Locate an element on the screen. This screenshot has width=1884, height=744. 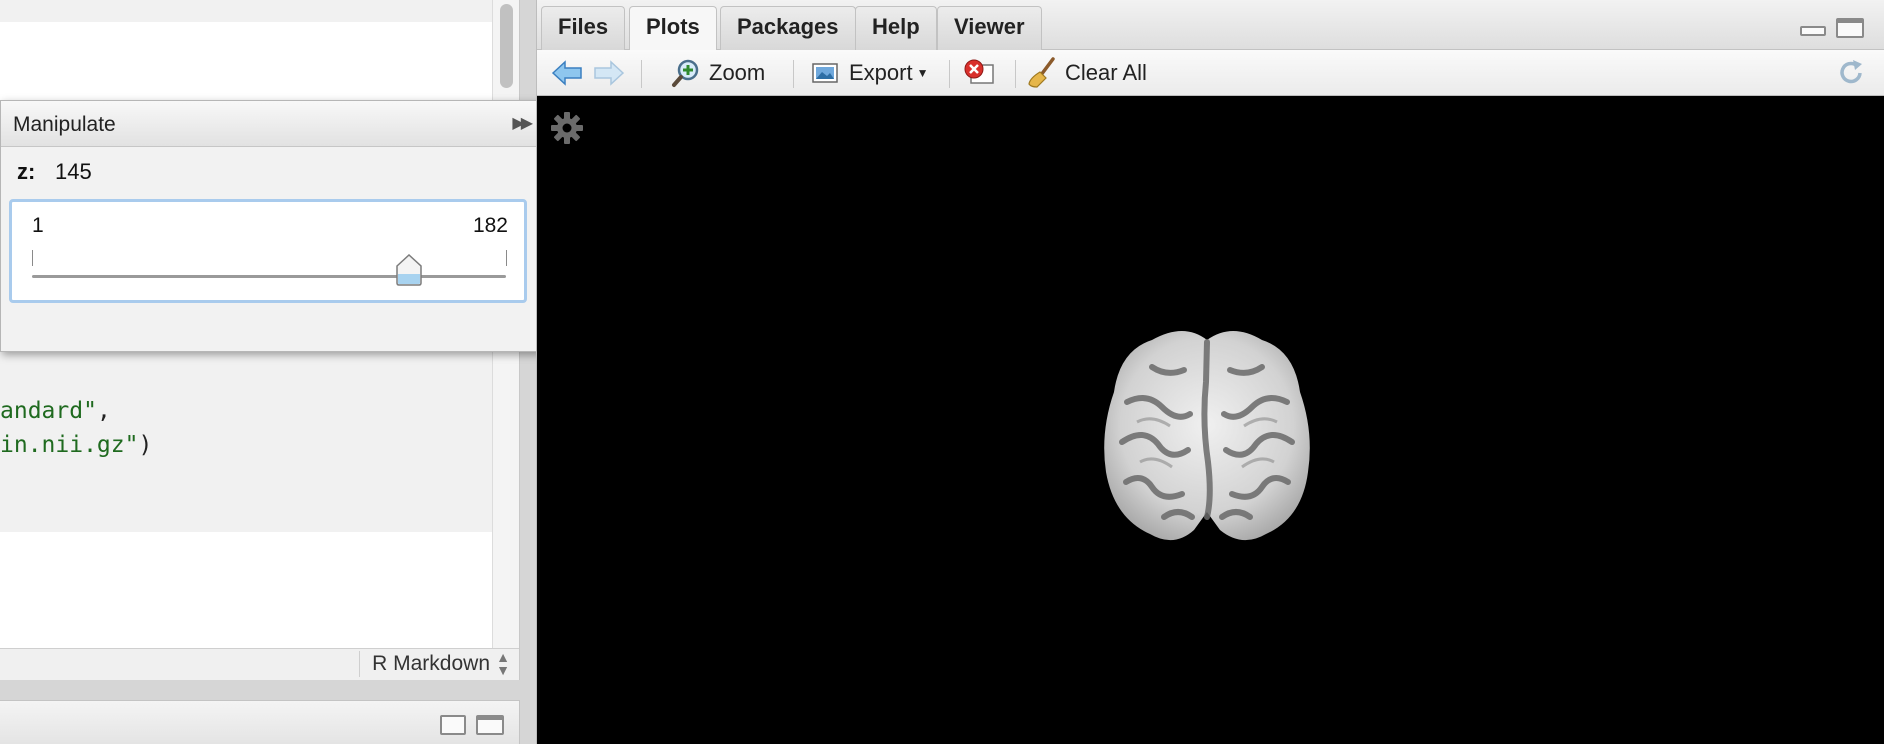
code-chunk: andard", in.nii.gz") is located at coordinates (246, 441).